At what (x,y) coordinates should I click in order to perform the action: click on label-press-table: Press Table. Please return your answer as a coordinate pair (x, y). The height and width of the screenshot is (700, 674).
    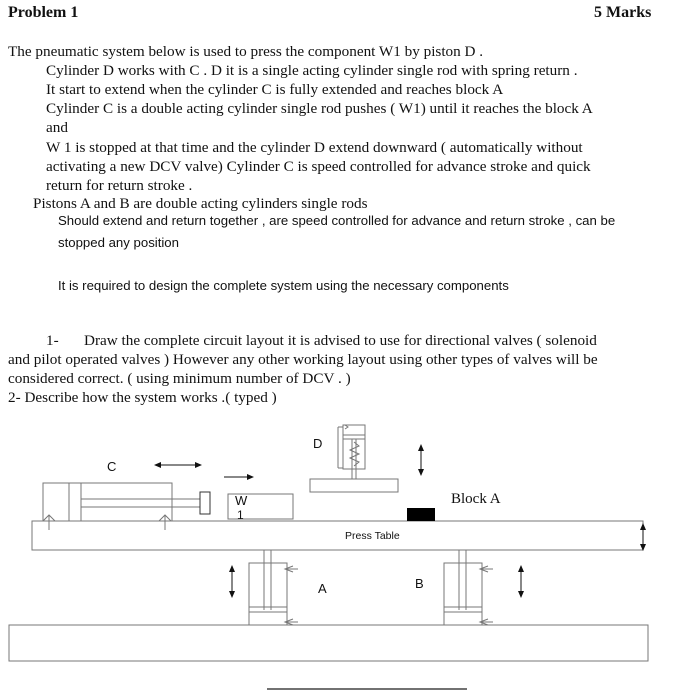
    Looking at the image, I should click on (372, 536).